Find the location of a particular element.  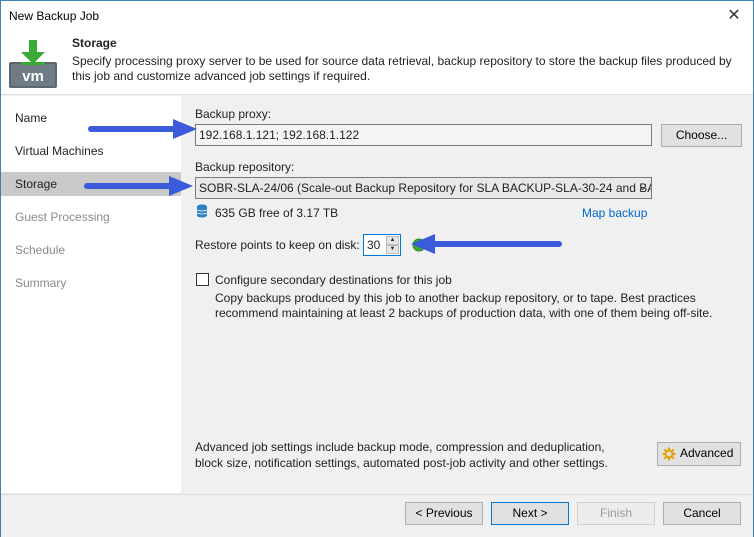

database-icon is located at coordinates (202, 211).